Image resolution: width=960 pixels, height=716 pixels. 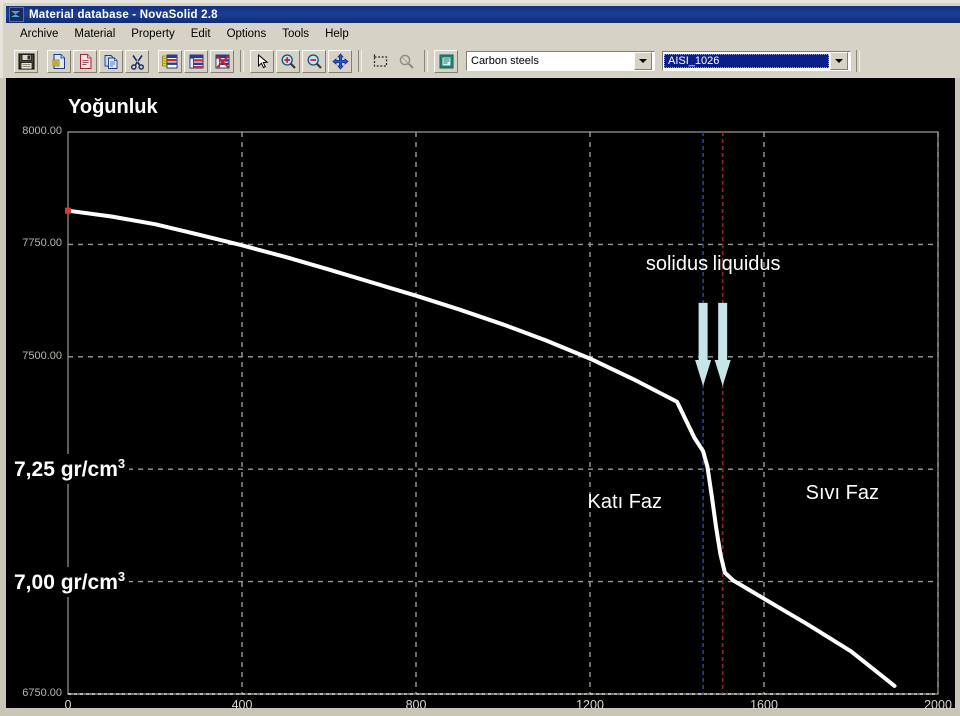 I want to click on open-document-button, so click(x=85, y=61).